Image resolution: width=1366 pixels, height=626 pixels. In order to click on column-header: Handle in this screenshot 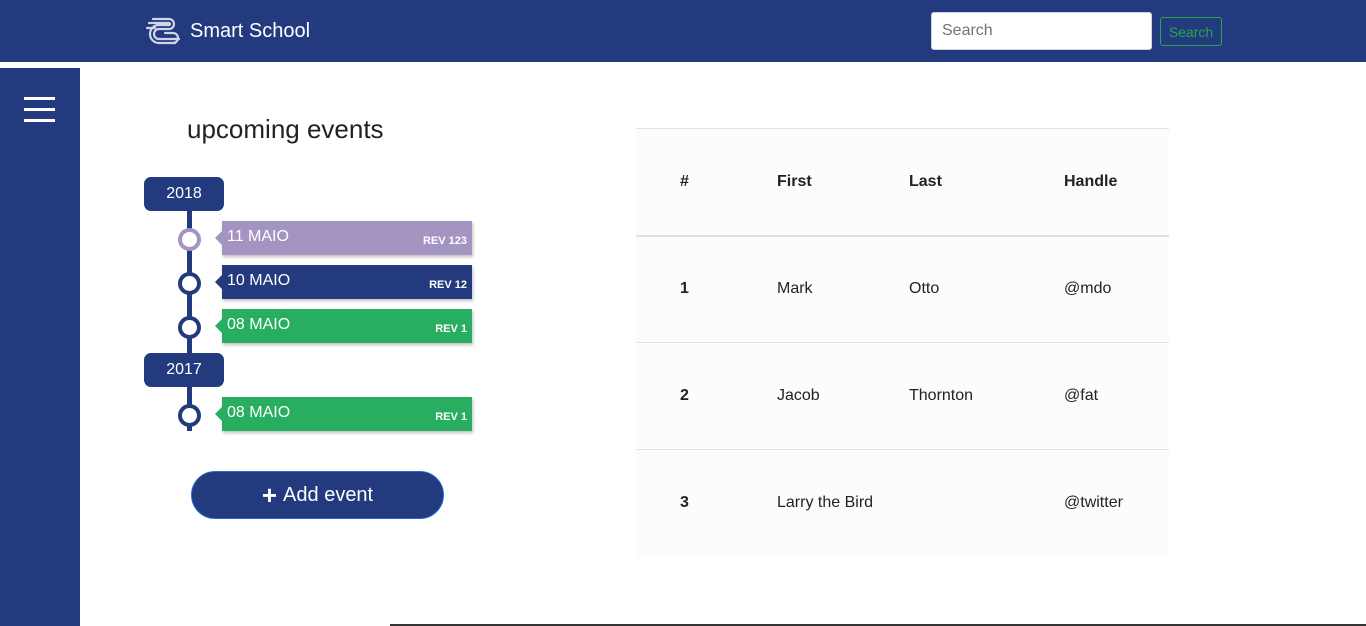, I will do `click(1116, 182)`.